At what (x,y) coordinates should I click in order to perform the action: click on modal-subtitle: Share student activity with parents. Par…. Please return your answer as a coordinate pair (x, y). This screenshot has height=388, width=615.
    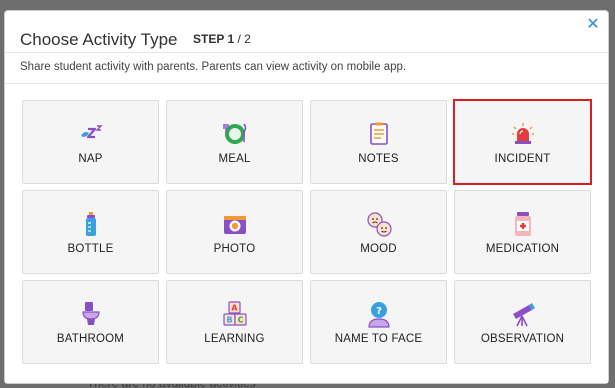
    Looking at the image, I should click on (213, 67).